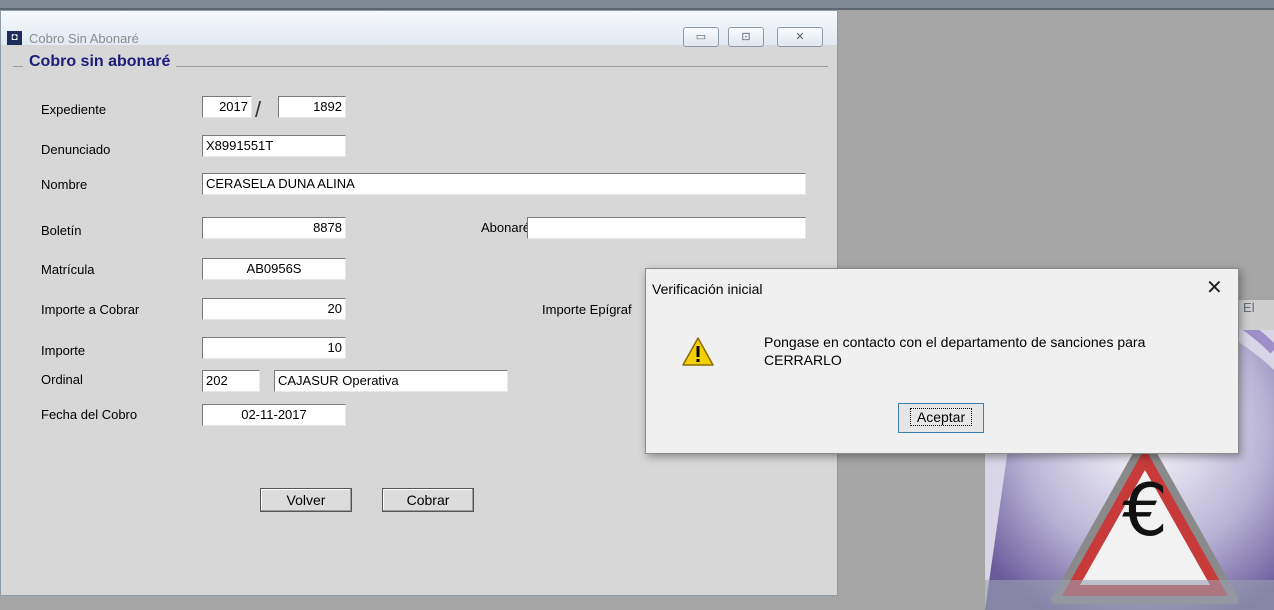 The width and height of the screenshot is (1274, 610). What do you see at coordinates (666, 228) in the screenshot?
I see `abonare-input` at bounding box center [666, 228].